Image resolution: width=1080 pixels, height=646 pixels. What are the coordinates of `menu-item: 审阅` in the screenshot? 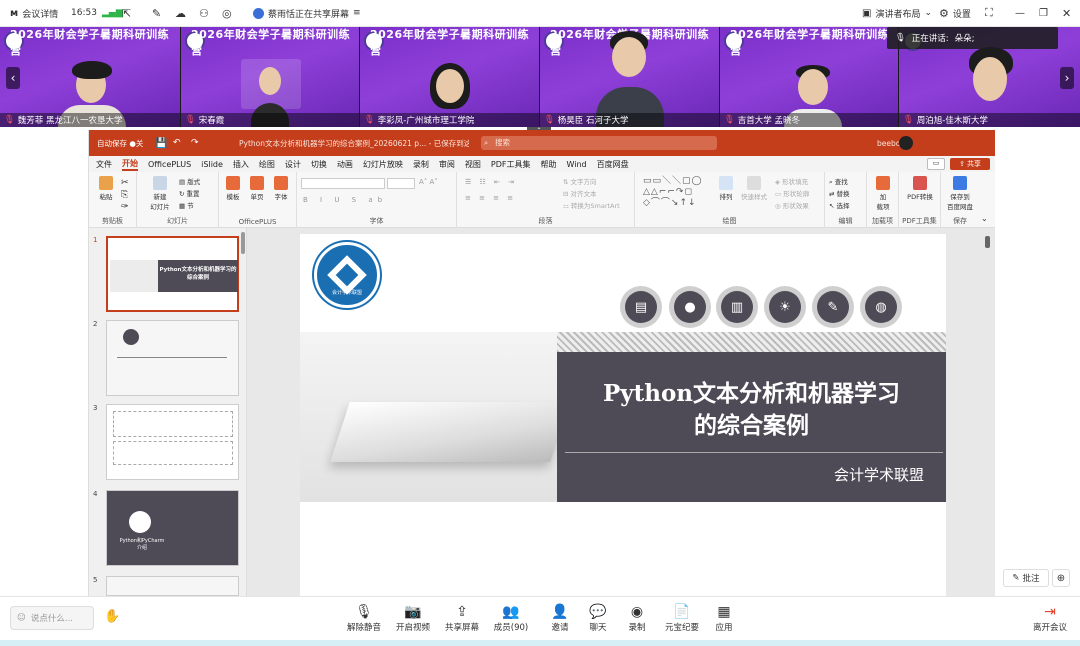 It's located at (447, 164).